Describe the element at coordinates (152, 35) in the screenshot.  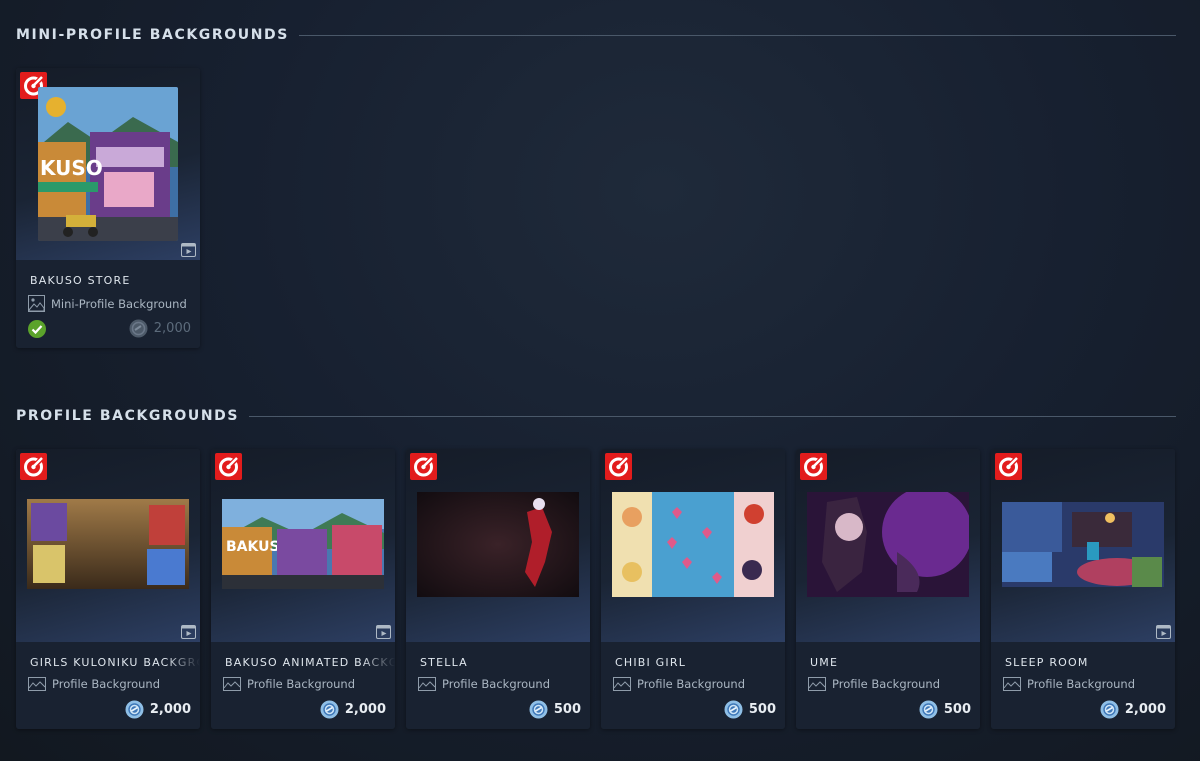
I see `section-title: MINI-PROFILE BACKGROUNDS` at that location.